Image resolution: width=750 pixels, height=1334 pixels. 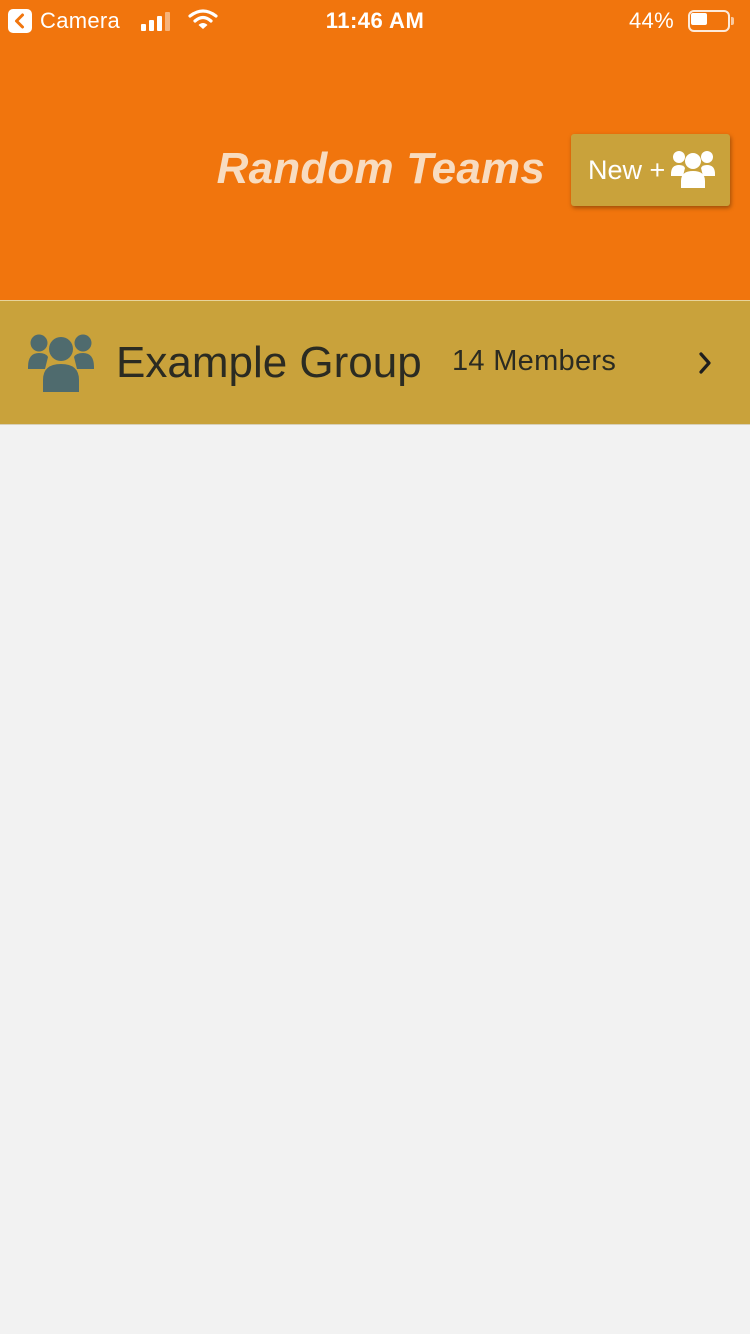 What do you see at coordinates (380, 168) in the screenshot?
I see `page-title: Random Teams` at bounding box center [380, 168].